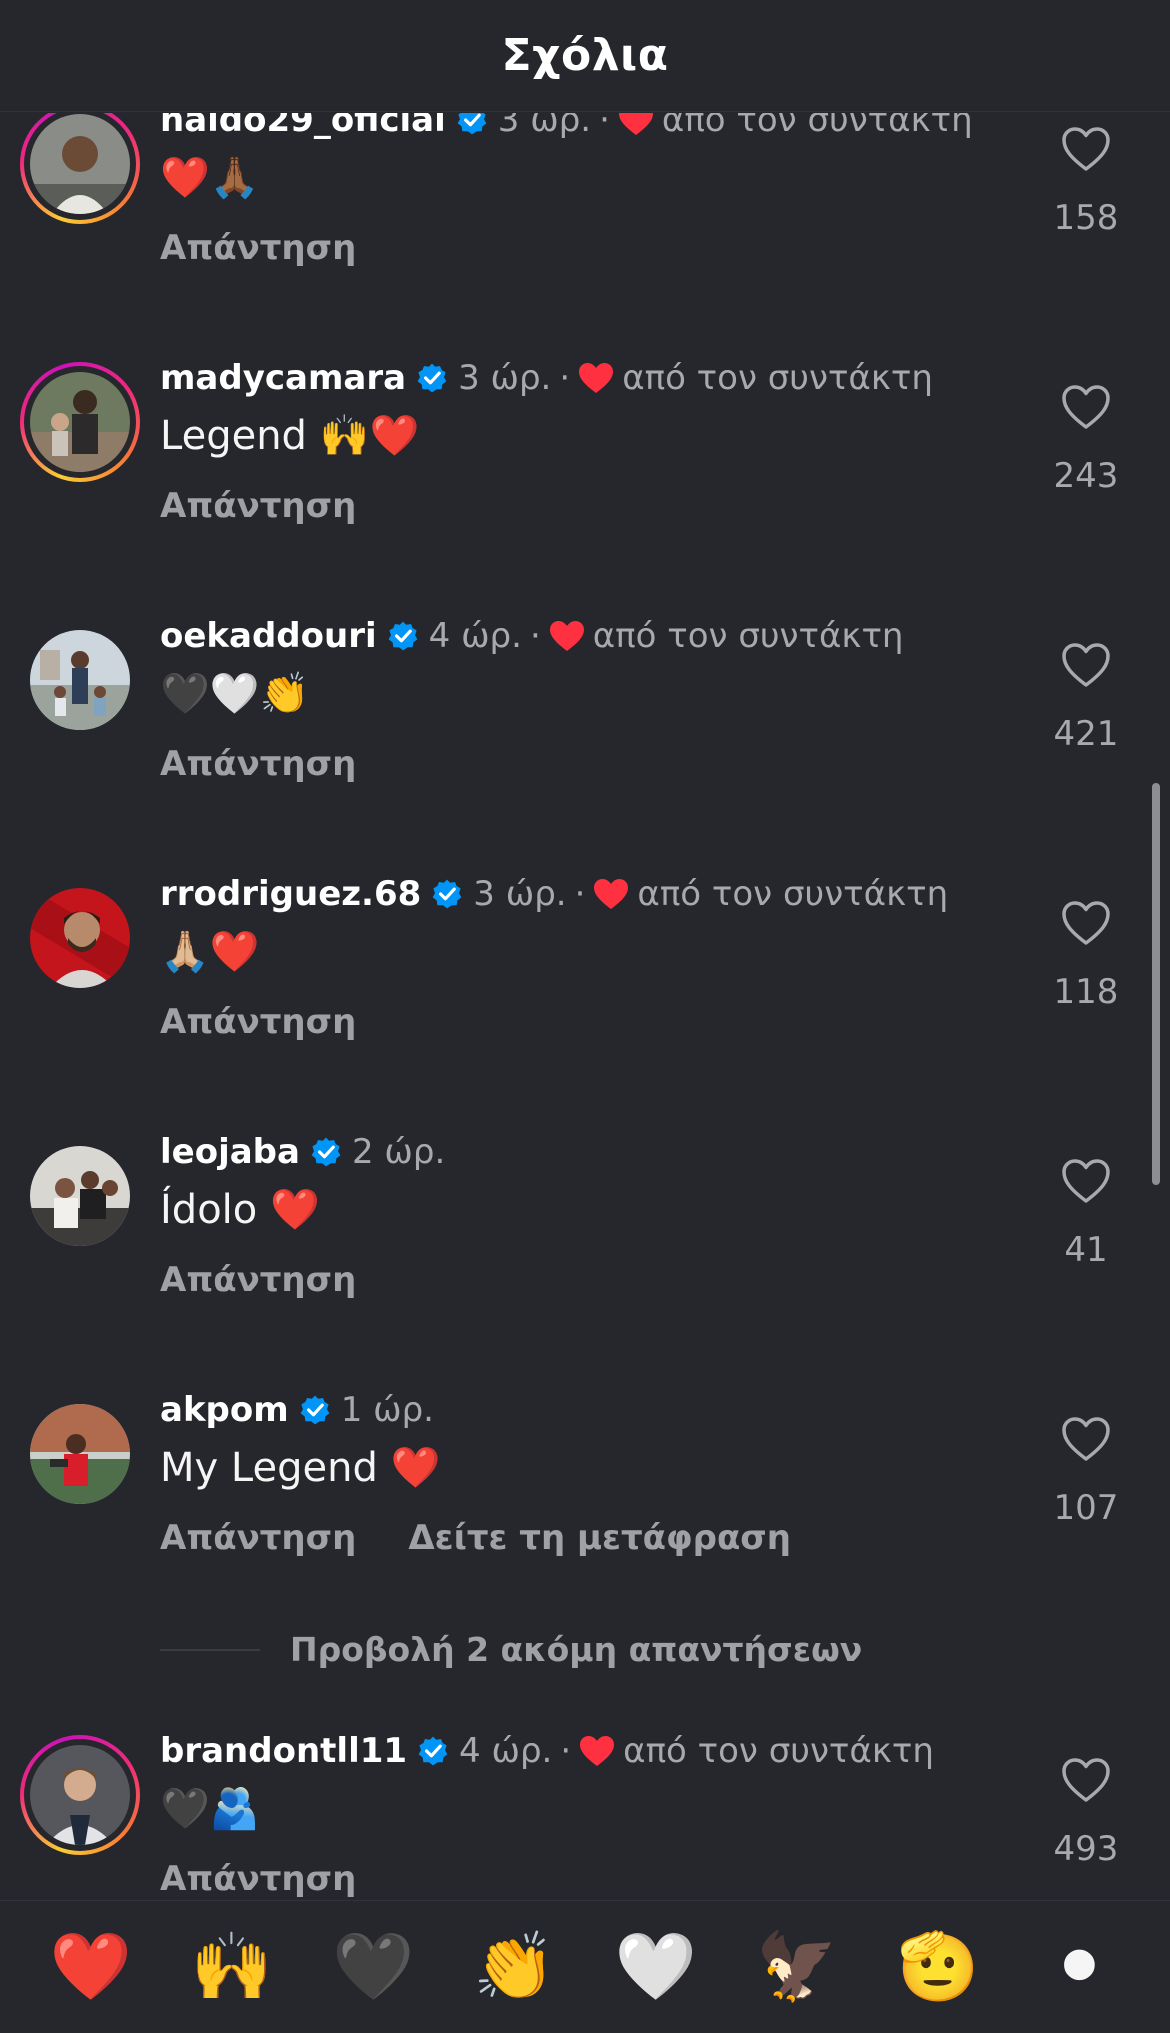 Image resolution: width=1170 pixels, height=2033 pixels. What do you see at coordinates (303, 126) in the screenshot?
I see `username: naldo29_oficial` at bounding box center [303, 126].